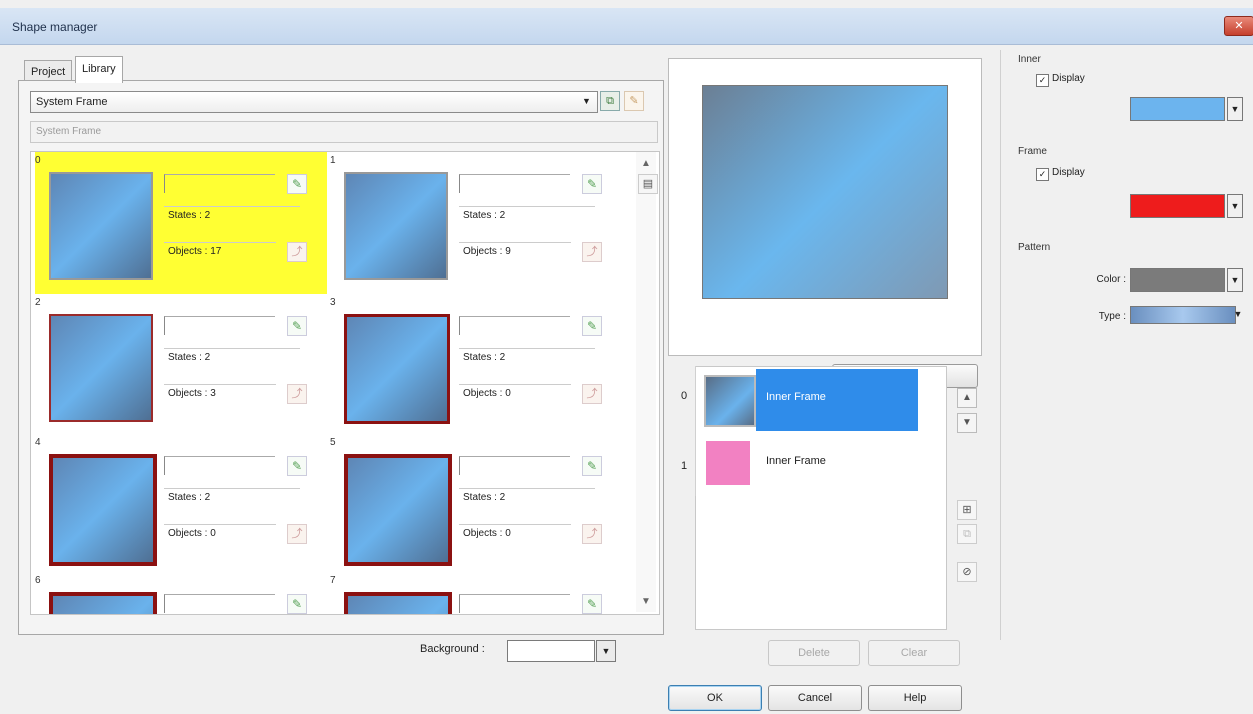  Describe the element at coordinates (1183, 315) in the screenshot. I see `pattern-type-select` at that location.